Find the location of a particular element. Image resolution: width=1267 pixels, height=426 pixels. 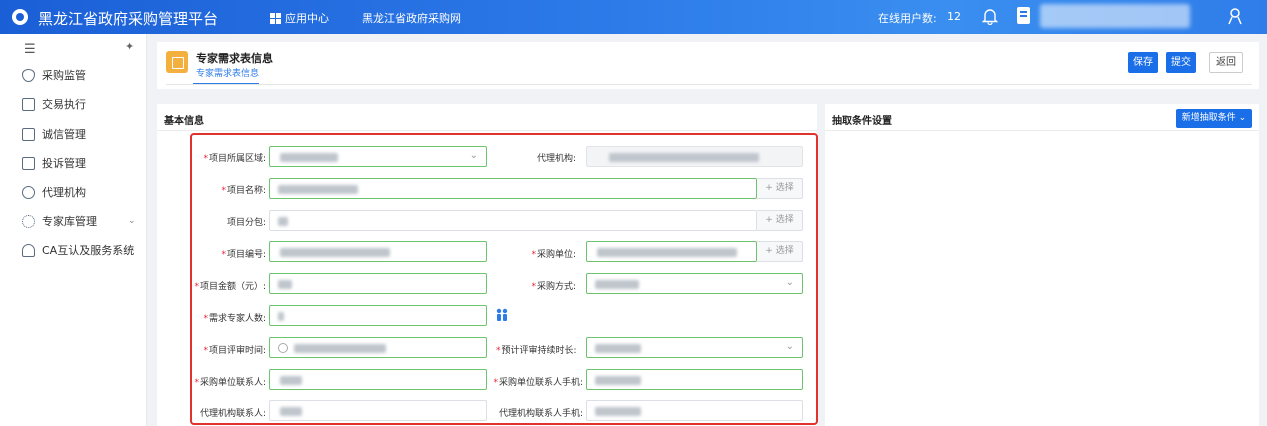

sidebar-item-label: CA互认及服务系统 is located at coordinates (88, 250).